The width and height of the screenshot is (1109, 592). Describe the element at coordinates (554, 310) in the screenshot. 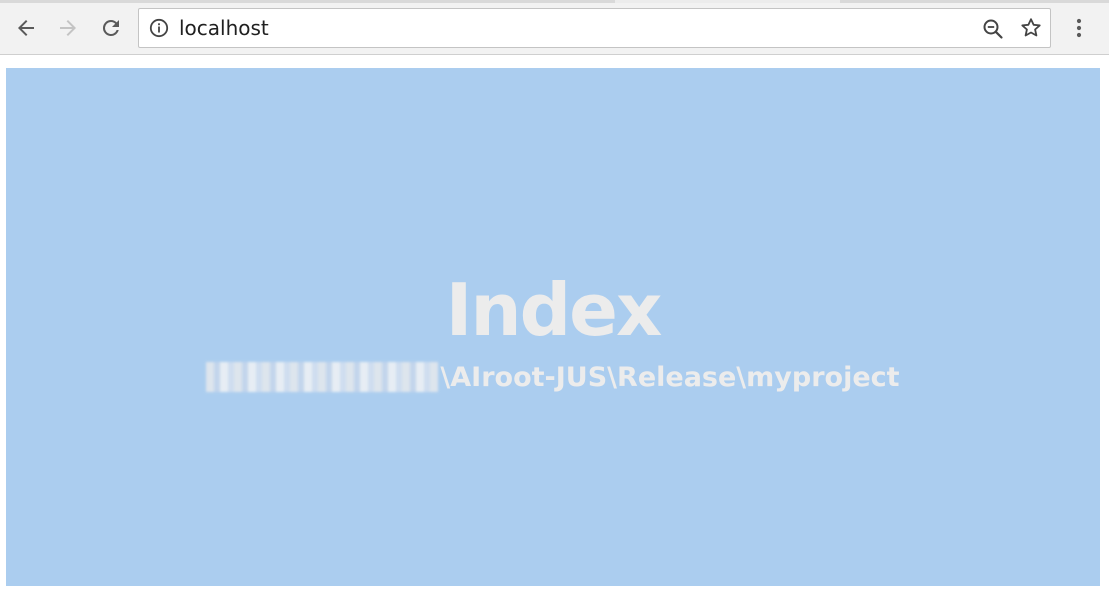

I see `page-title: Index` at that location.